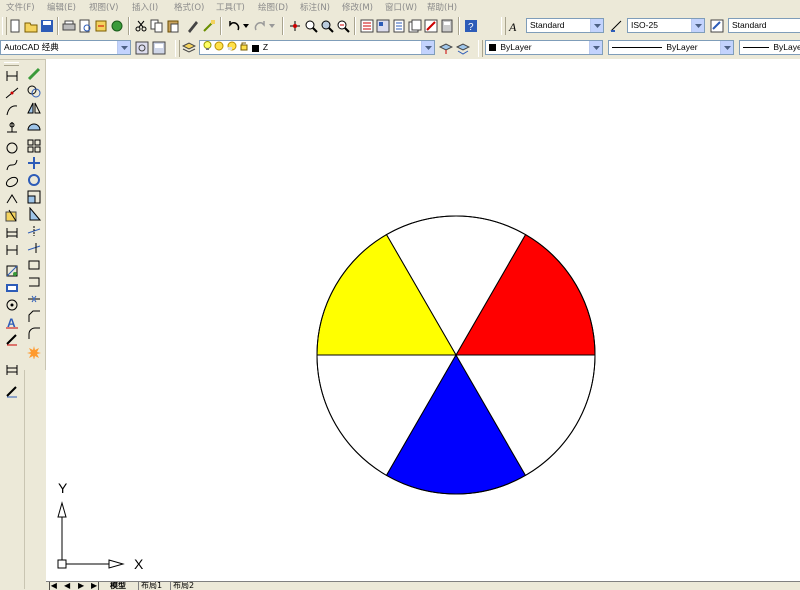 The image size is (800, 590). Describe the element at coordinates (34, 146) in the screenshot. I see `array-icon` at that location.